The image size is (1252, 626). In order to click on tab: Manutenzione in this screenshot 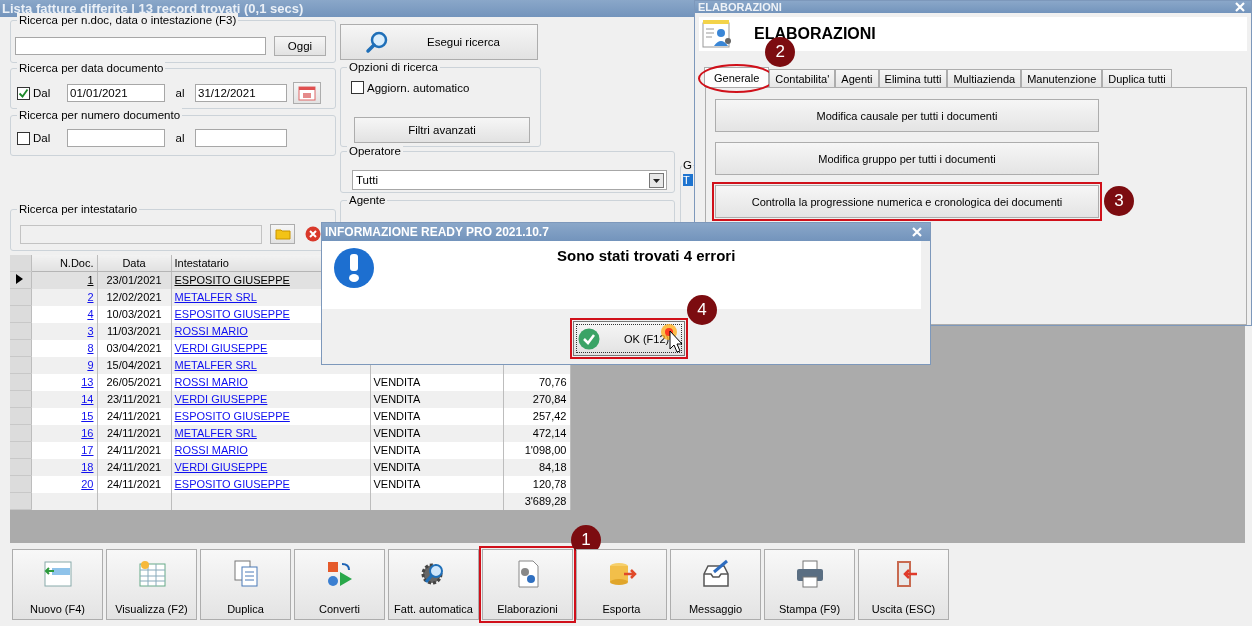, I will do `click(1062, 78)`.